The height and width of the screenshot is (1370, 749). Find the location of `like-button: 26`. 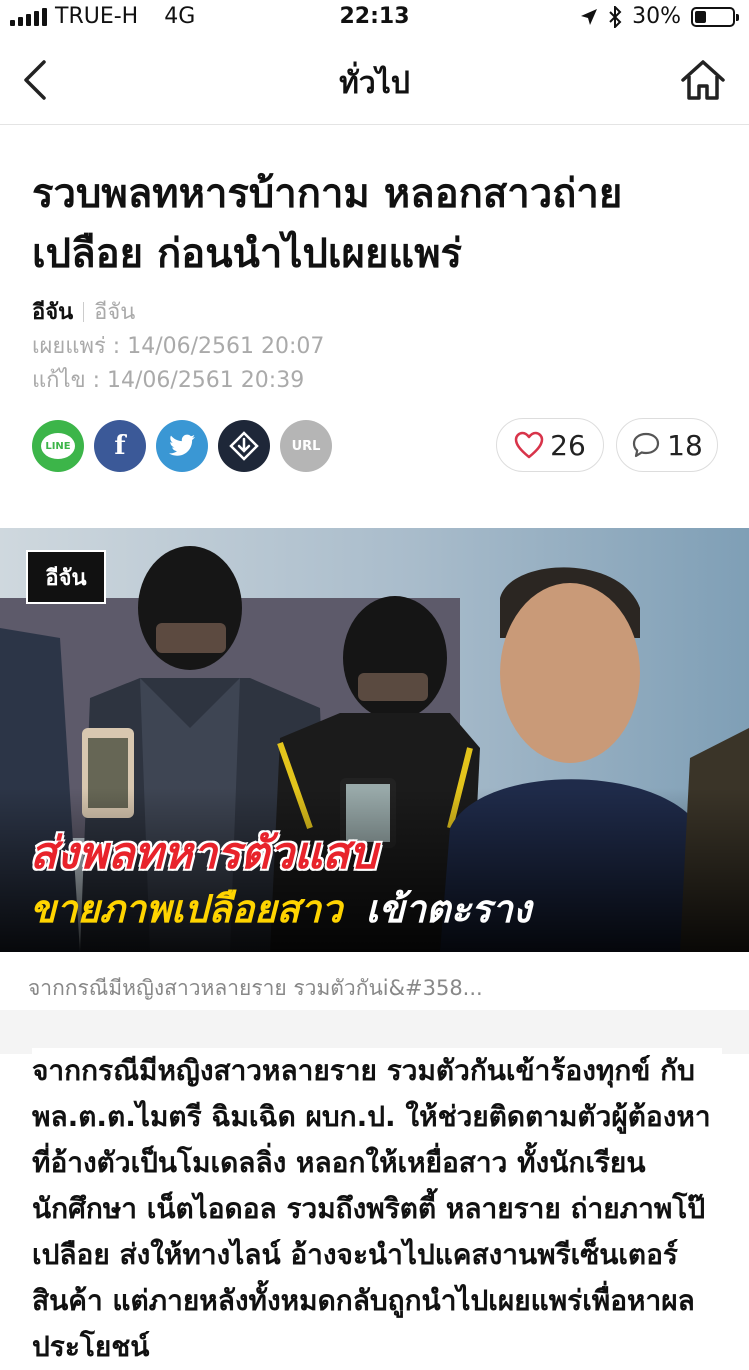

like-button: 26 is located at coordinates (550, 445).